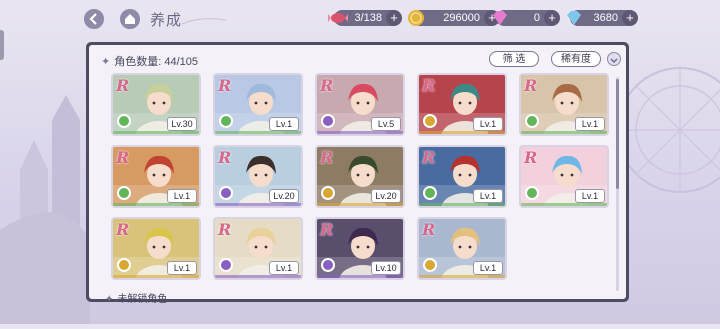 The height and width of the screenshot is (329, 720). I want to click on gold-counter: 296000 +, so click(454, 18).